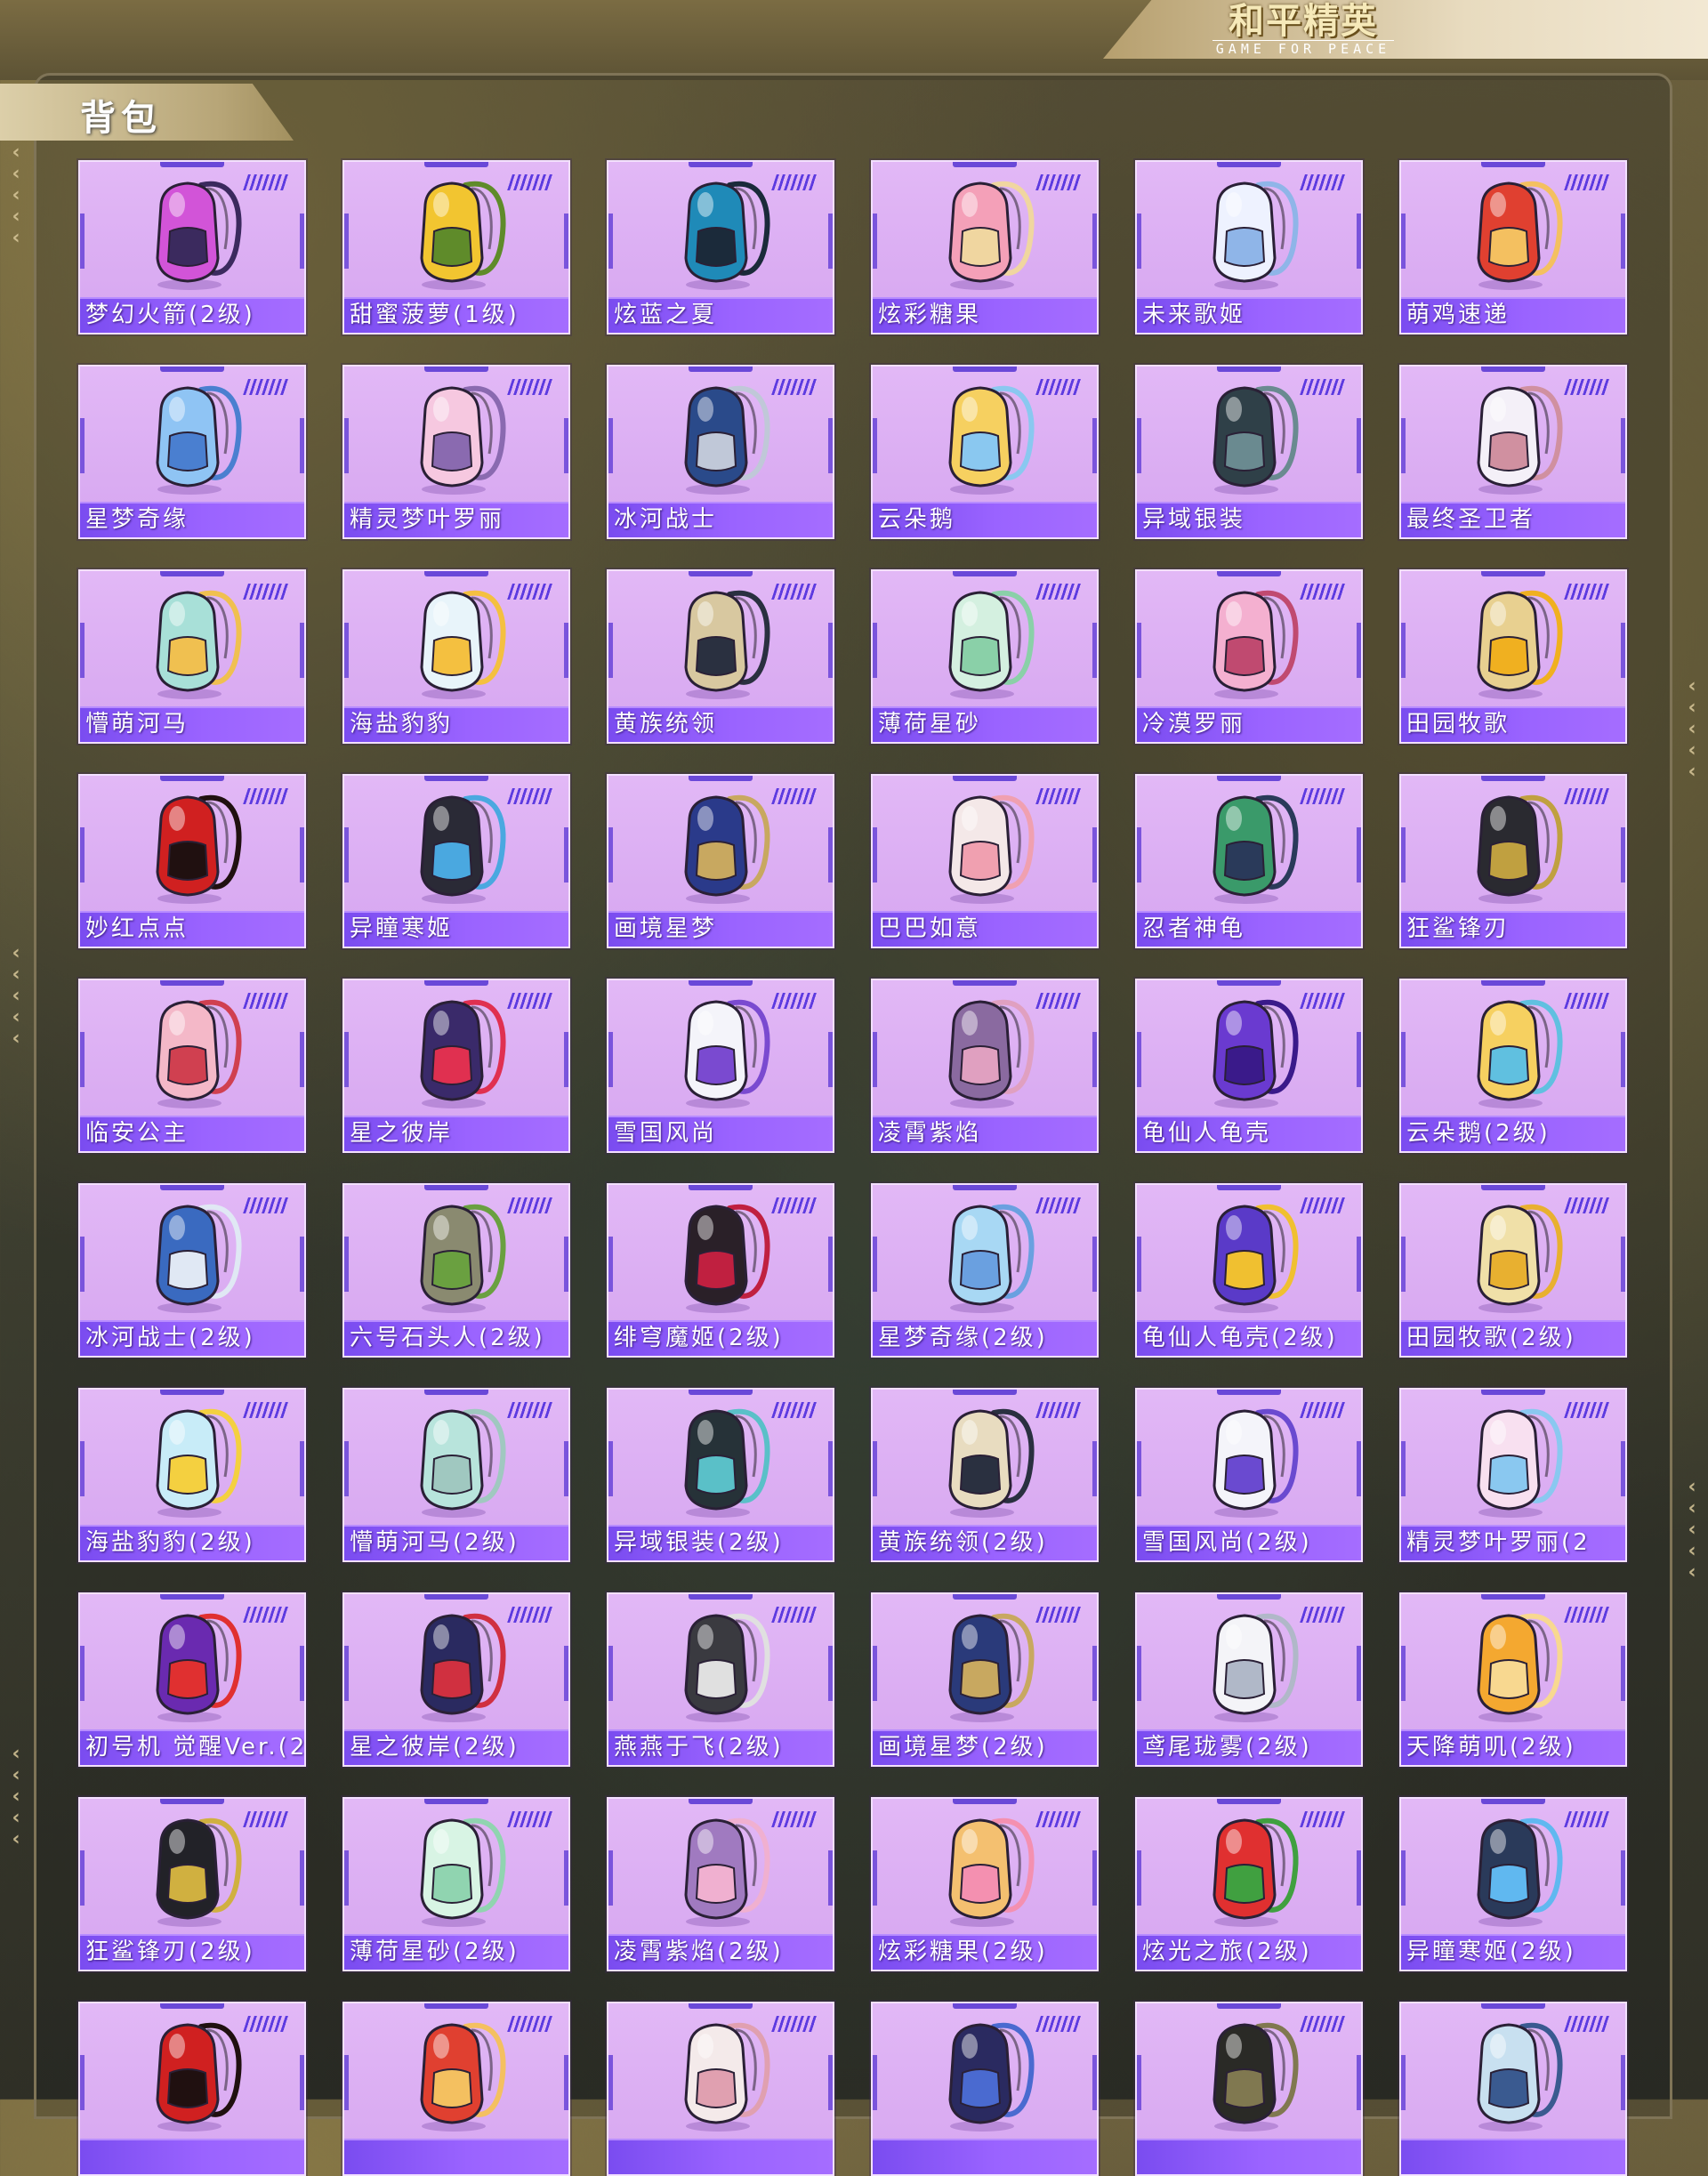  I want to click on backpack-card: 狂鲨锋刃(2级), so click(192, 1884).